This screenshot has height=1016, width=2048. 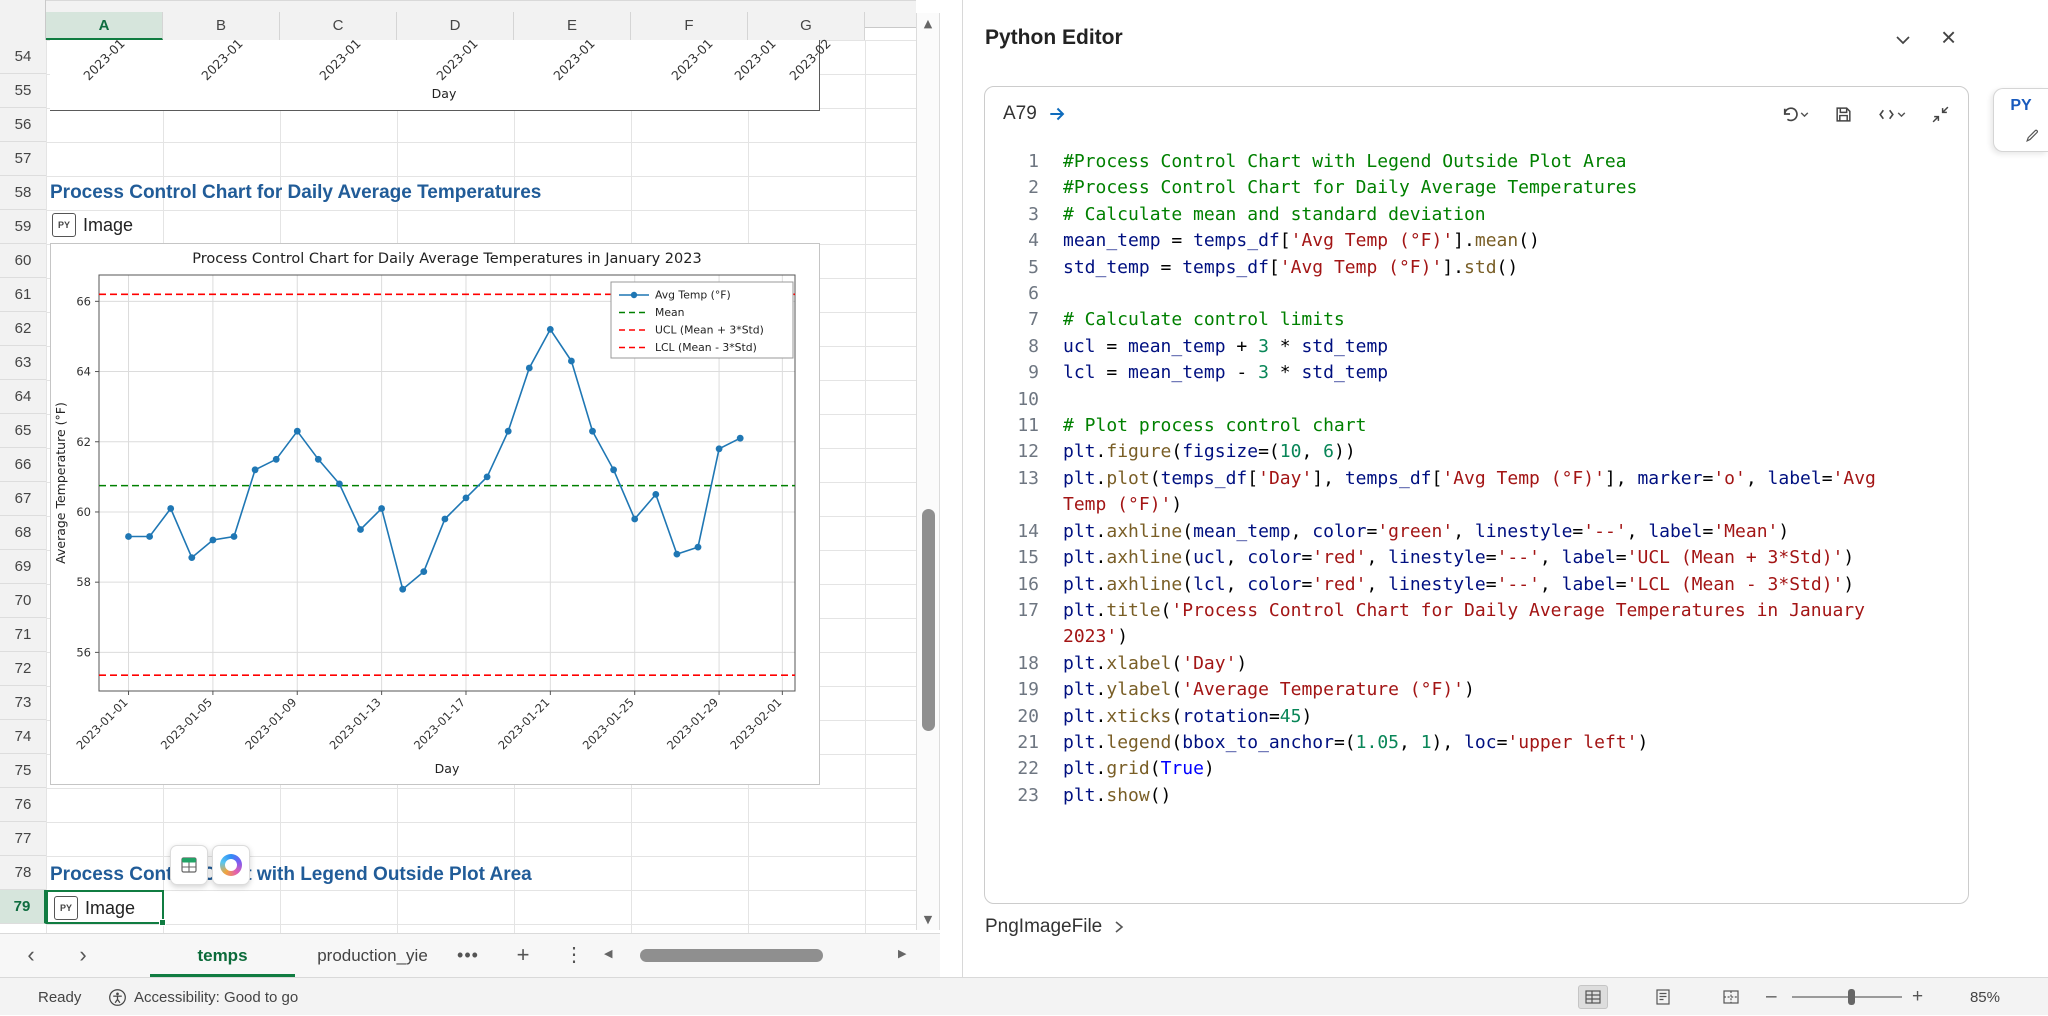 I want to click on py-image-cell-a59: PY Image, so click(x=92, y=225).